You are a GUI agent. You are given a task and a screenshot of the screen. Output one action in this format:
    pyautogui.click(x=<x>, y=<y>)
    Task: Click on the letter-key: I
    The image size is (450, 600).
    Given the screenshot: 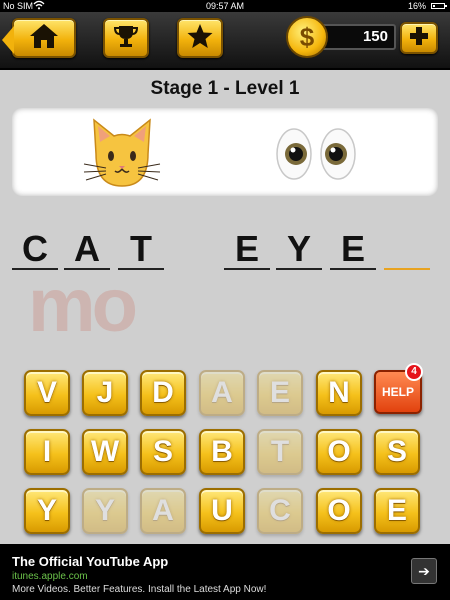 What is the action you would take?
    pyautogui.click(x=47, y=452)
    